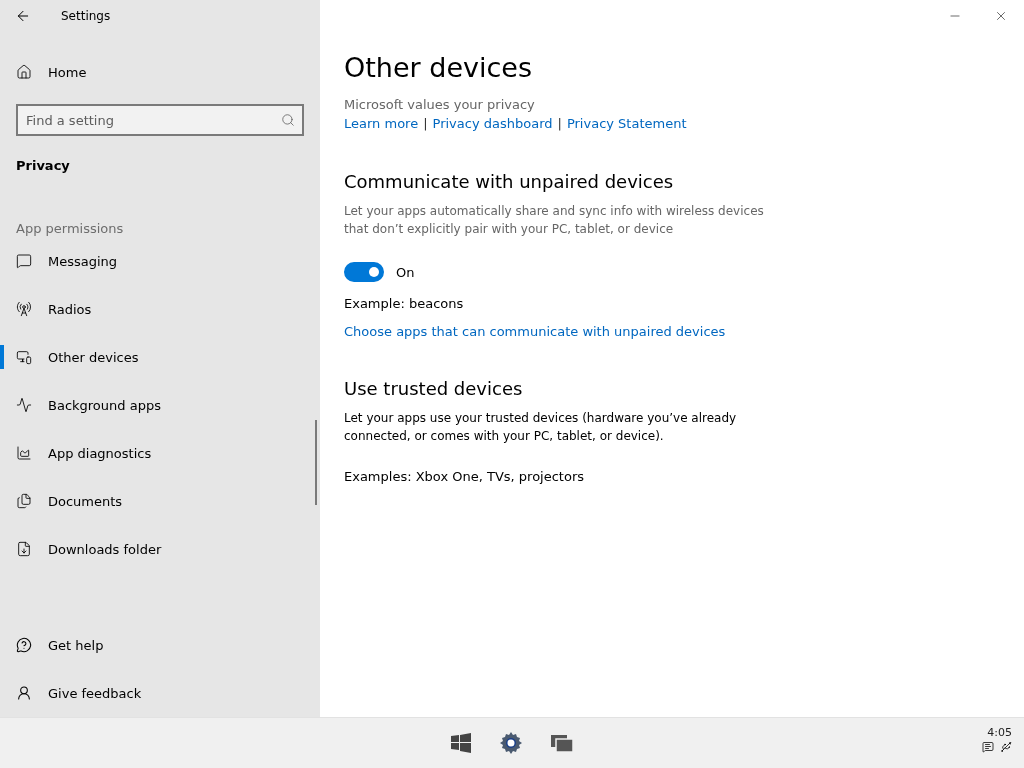 Image resolution: width=1024 pixels, height=768 pixels. Describe the element at coordinates (160, 453) in the screenshot. I see `nav-item: App diagnostics` at that location.